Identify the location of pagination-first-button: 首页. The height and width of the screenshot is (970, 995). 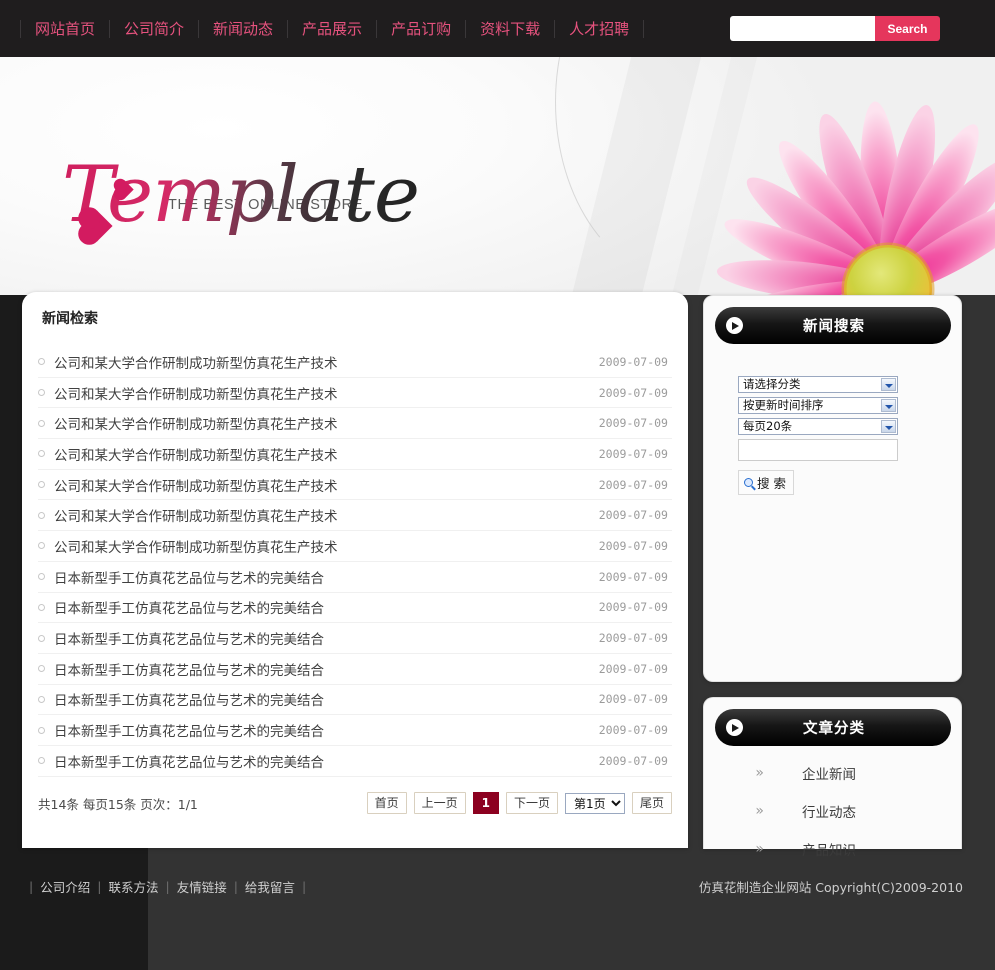
(386, 803).